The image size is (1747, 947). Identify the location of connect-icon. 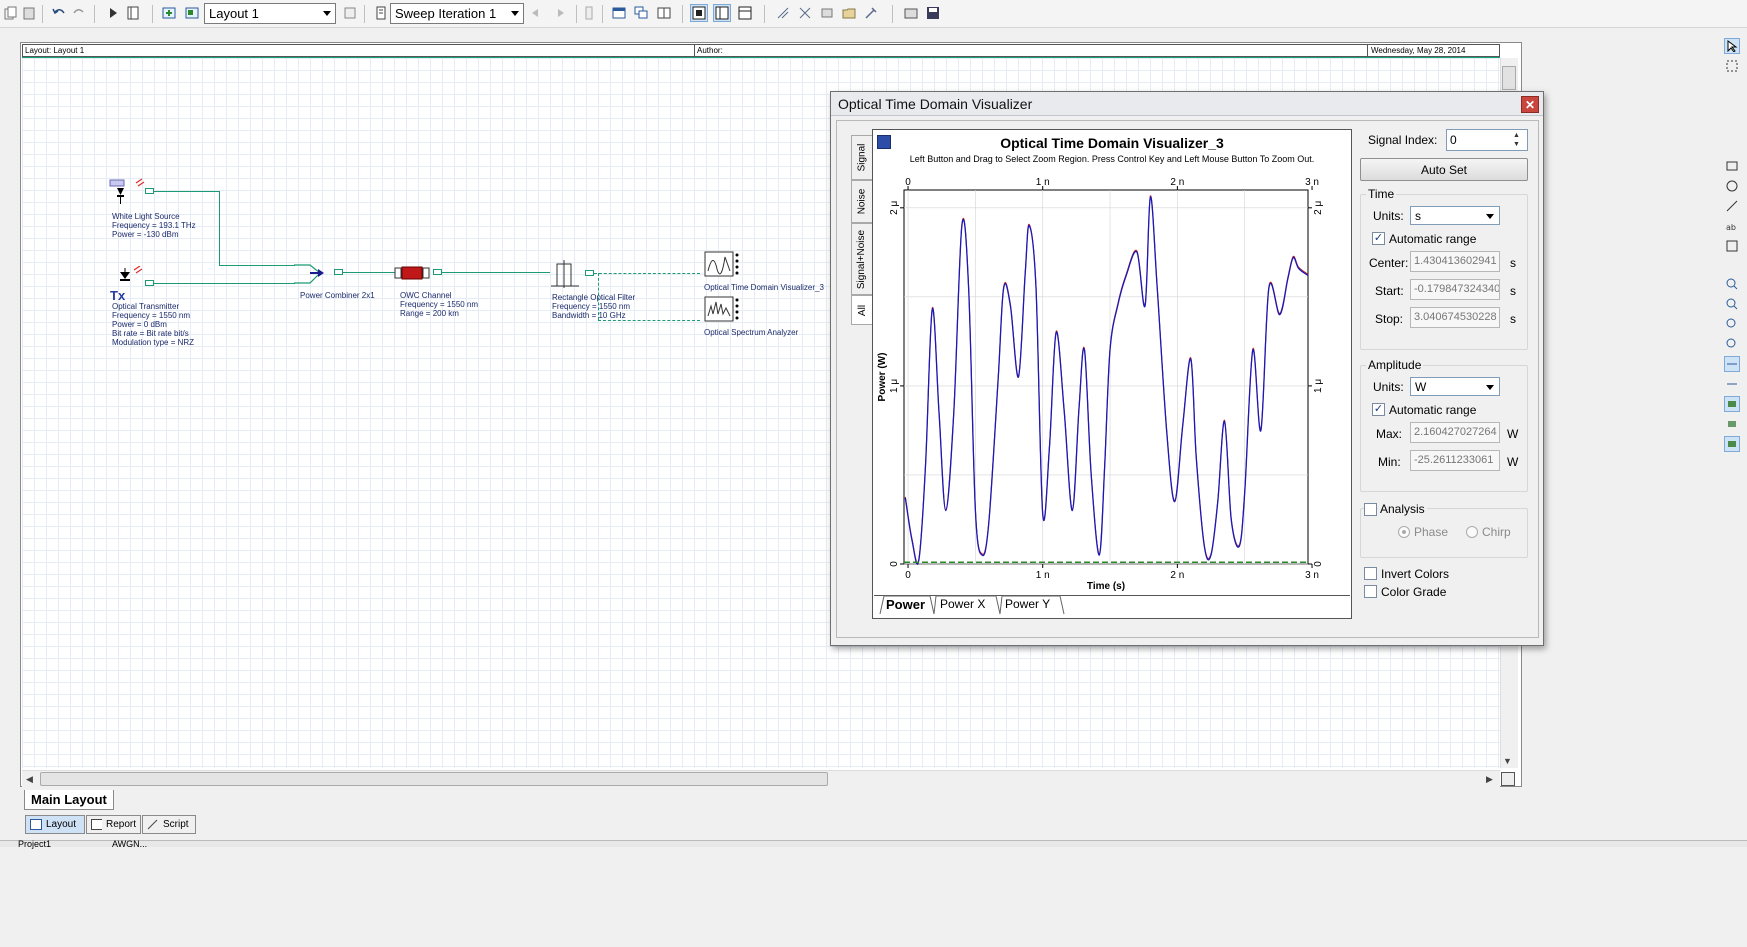
(805, 13).